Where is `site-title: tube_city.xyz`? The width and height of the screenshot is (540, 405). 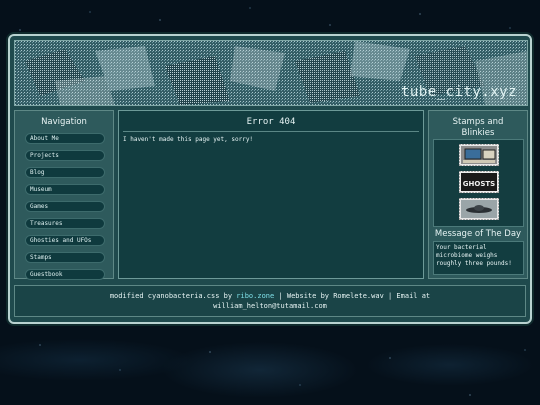
site-title: tube_city.xyz is located at coordinates (459, 92).